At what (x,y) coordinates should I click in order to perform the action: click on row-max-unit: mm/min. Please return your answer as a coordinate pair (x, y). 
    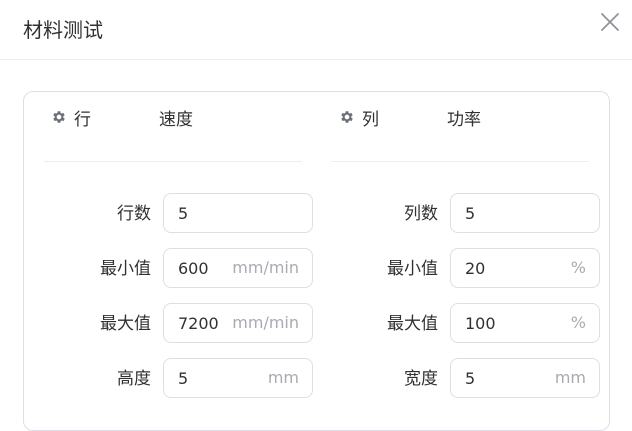
    Looking at the image, I should click on (265, 322).